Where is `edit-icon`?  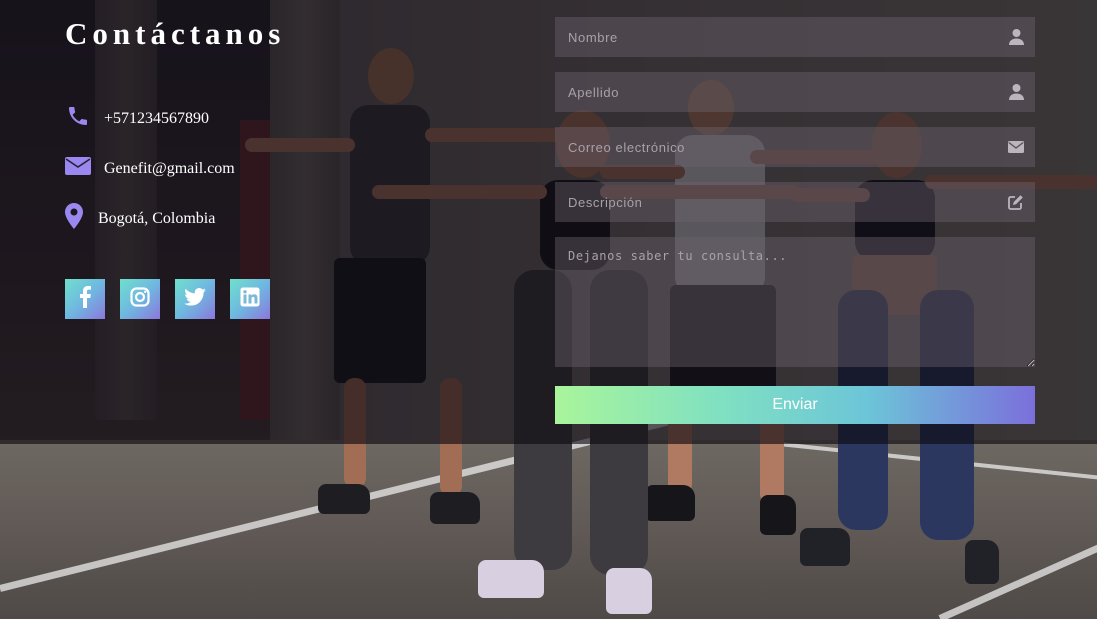 edit-icon is located at coordinates (1016, 202).